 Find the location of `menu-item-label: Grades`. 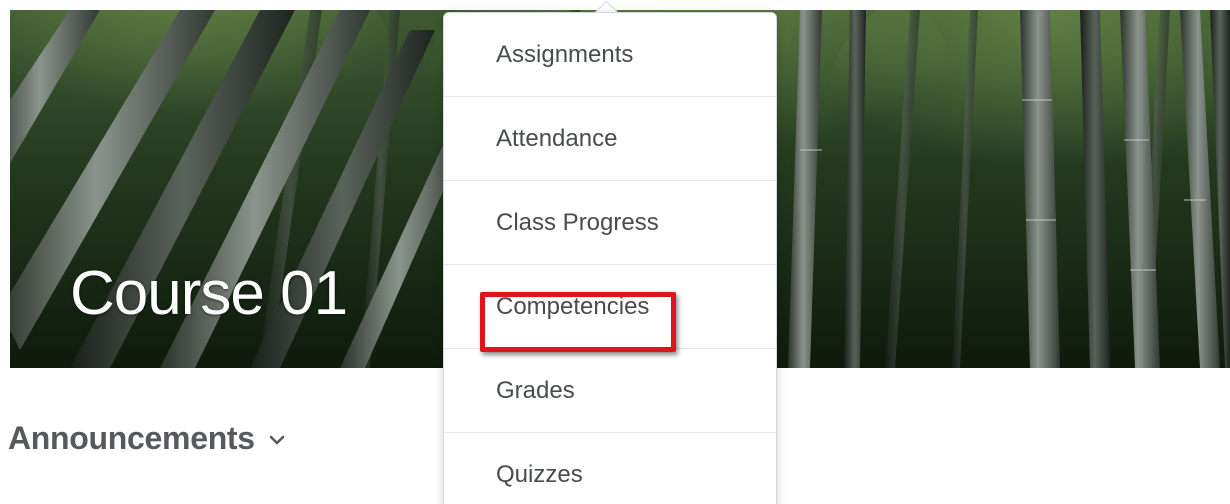

menu-item-label: Grades is located at coordinates (535, 390).